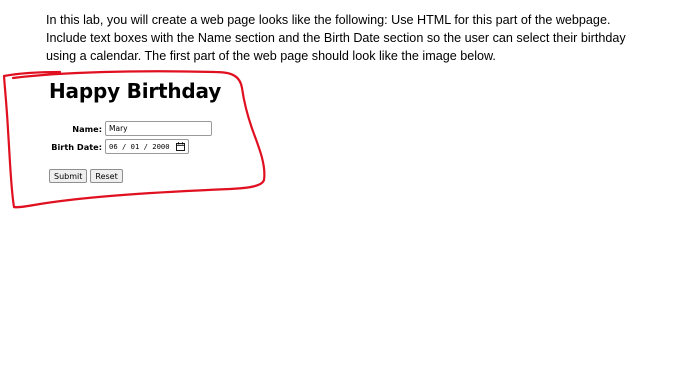  What do you see at coordinates (180, 146) in the screenshot?
I see `calendar-icon` at bounding box center [180, 146].